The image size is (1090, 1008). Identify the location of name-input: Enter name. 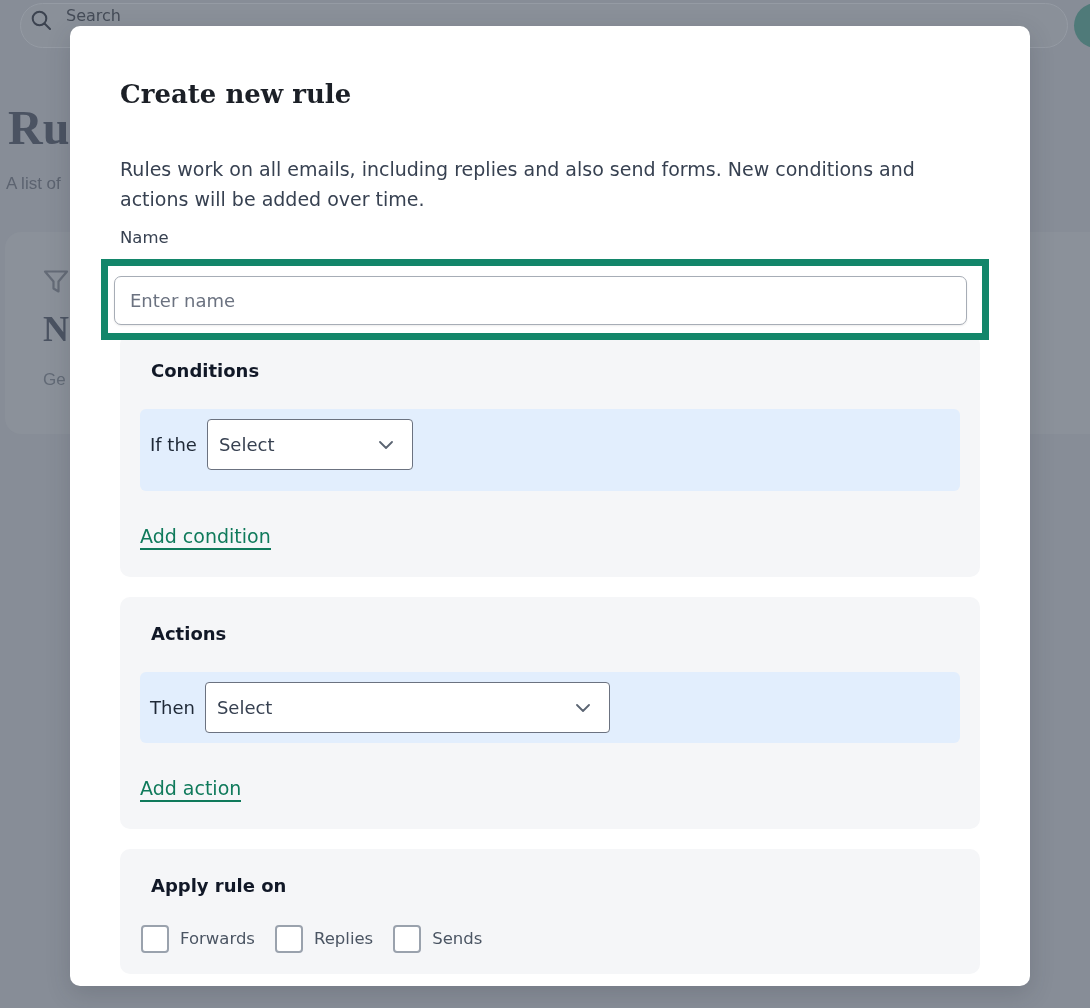
(540, 300).